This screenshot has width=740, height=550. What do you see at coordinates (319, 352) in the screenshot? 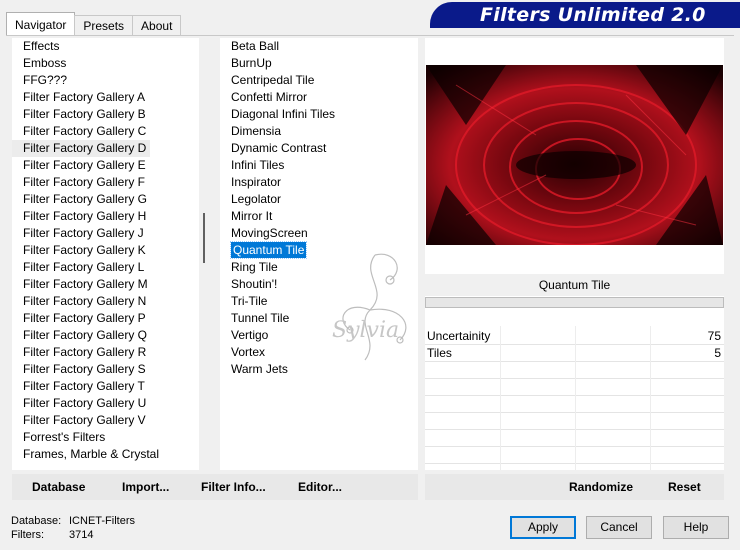
I see `list-item: Vortex` at bounding box center [319, 352].